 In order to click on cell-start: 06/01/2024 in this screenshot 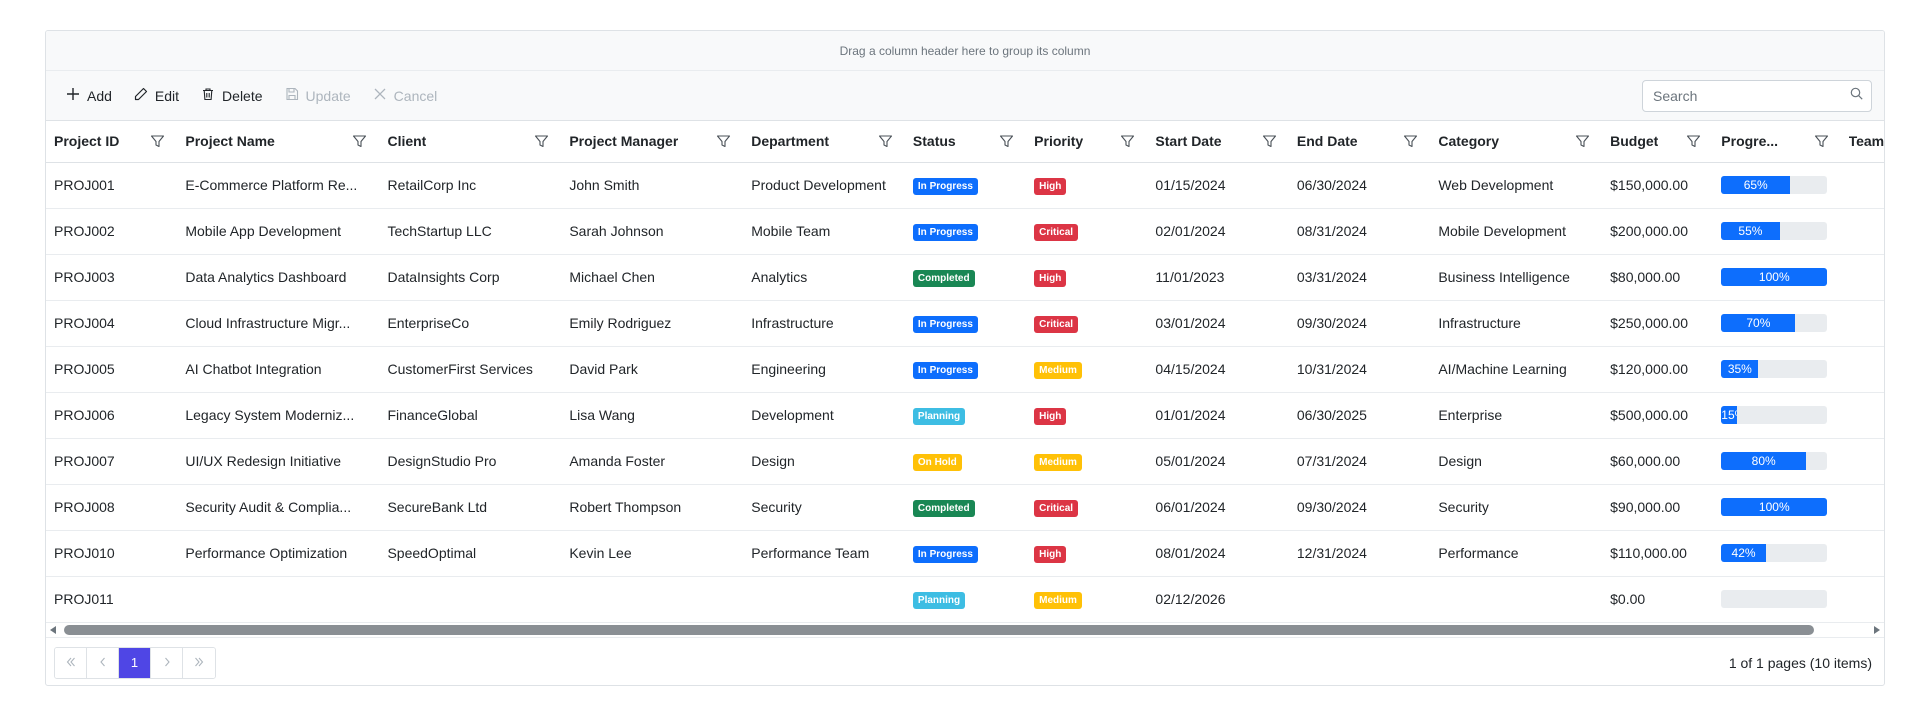, I will do `click(1218, 507)`.